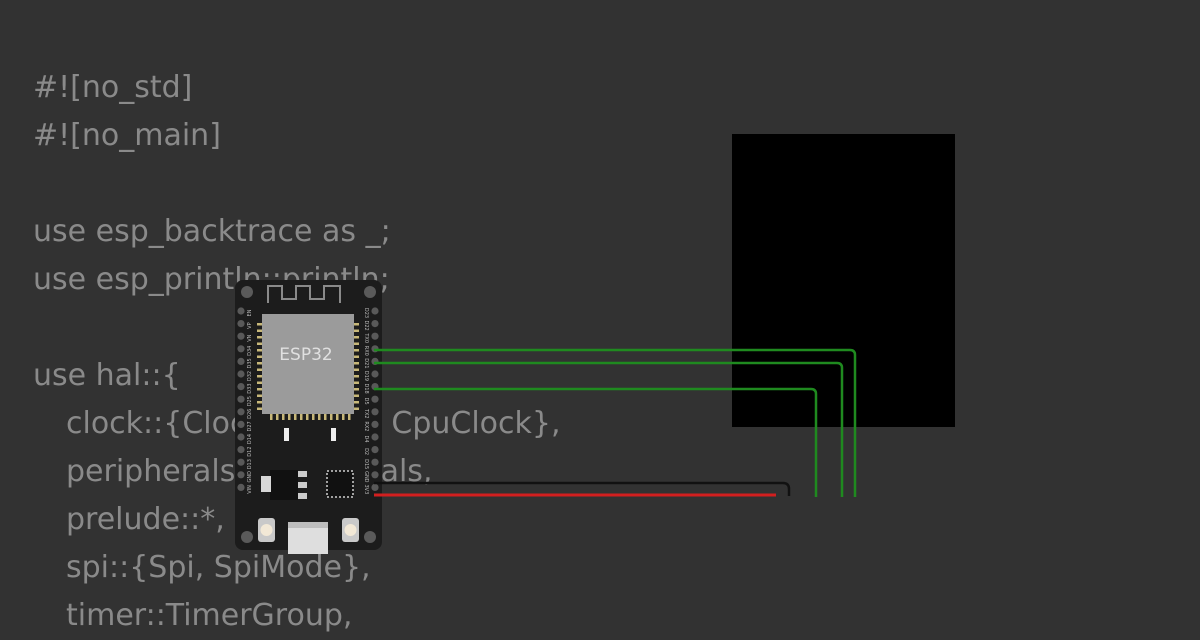 This screenshot has width=1200, height=640. I want to click on pin-label: D4, so click(366, 438).